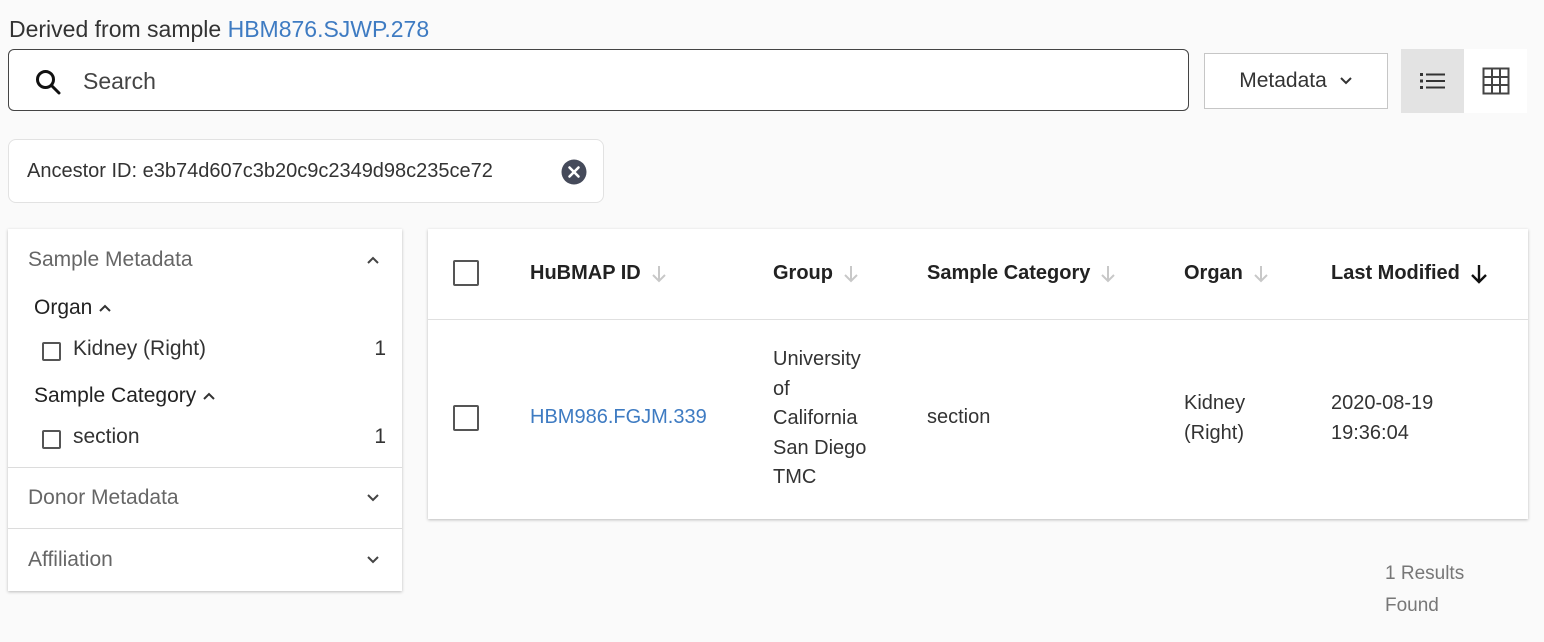  I want to click on hubmap-id-link: HBM986.FGJM.339, so click(618, 418).